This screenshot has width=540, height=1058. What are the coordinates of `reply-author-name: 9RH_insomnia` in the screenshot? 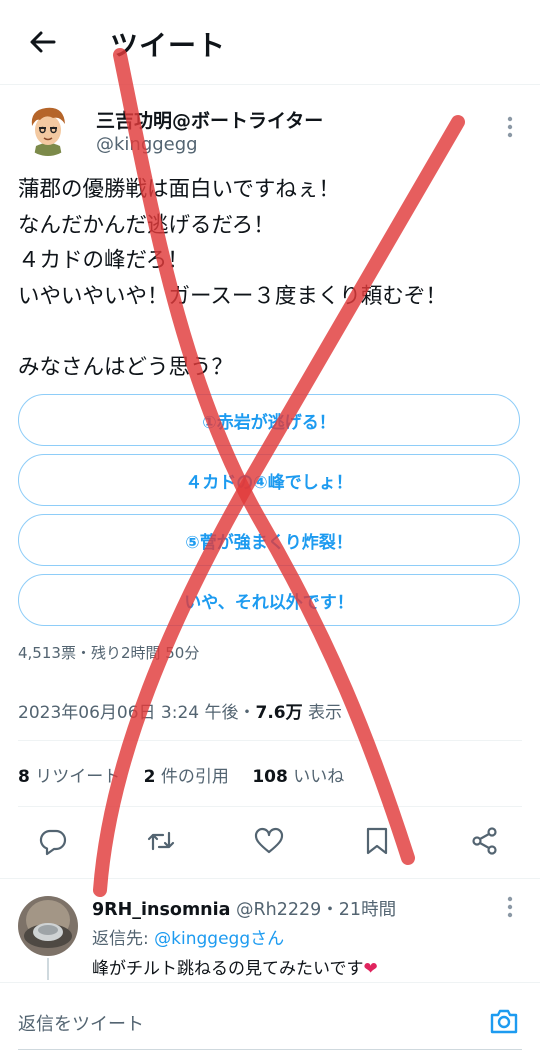 It's located at (161, 910).